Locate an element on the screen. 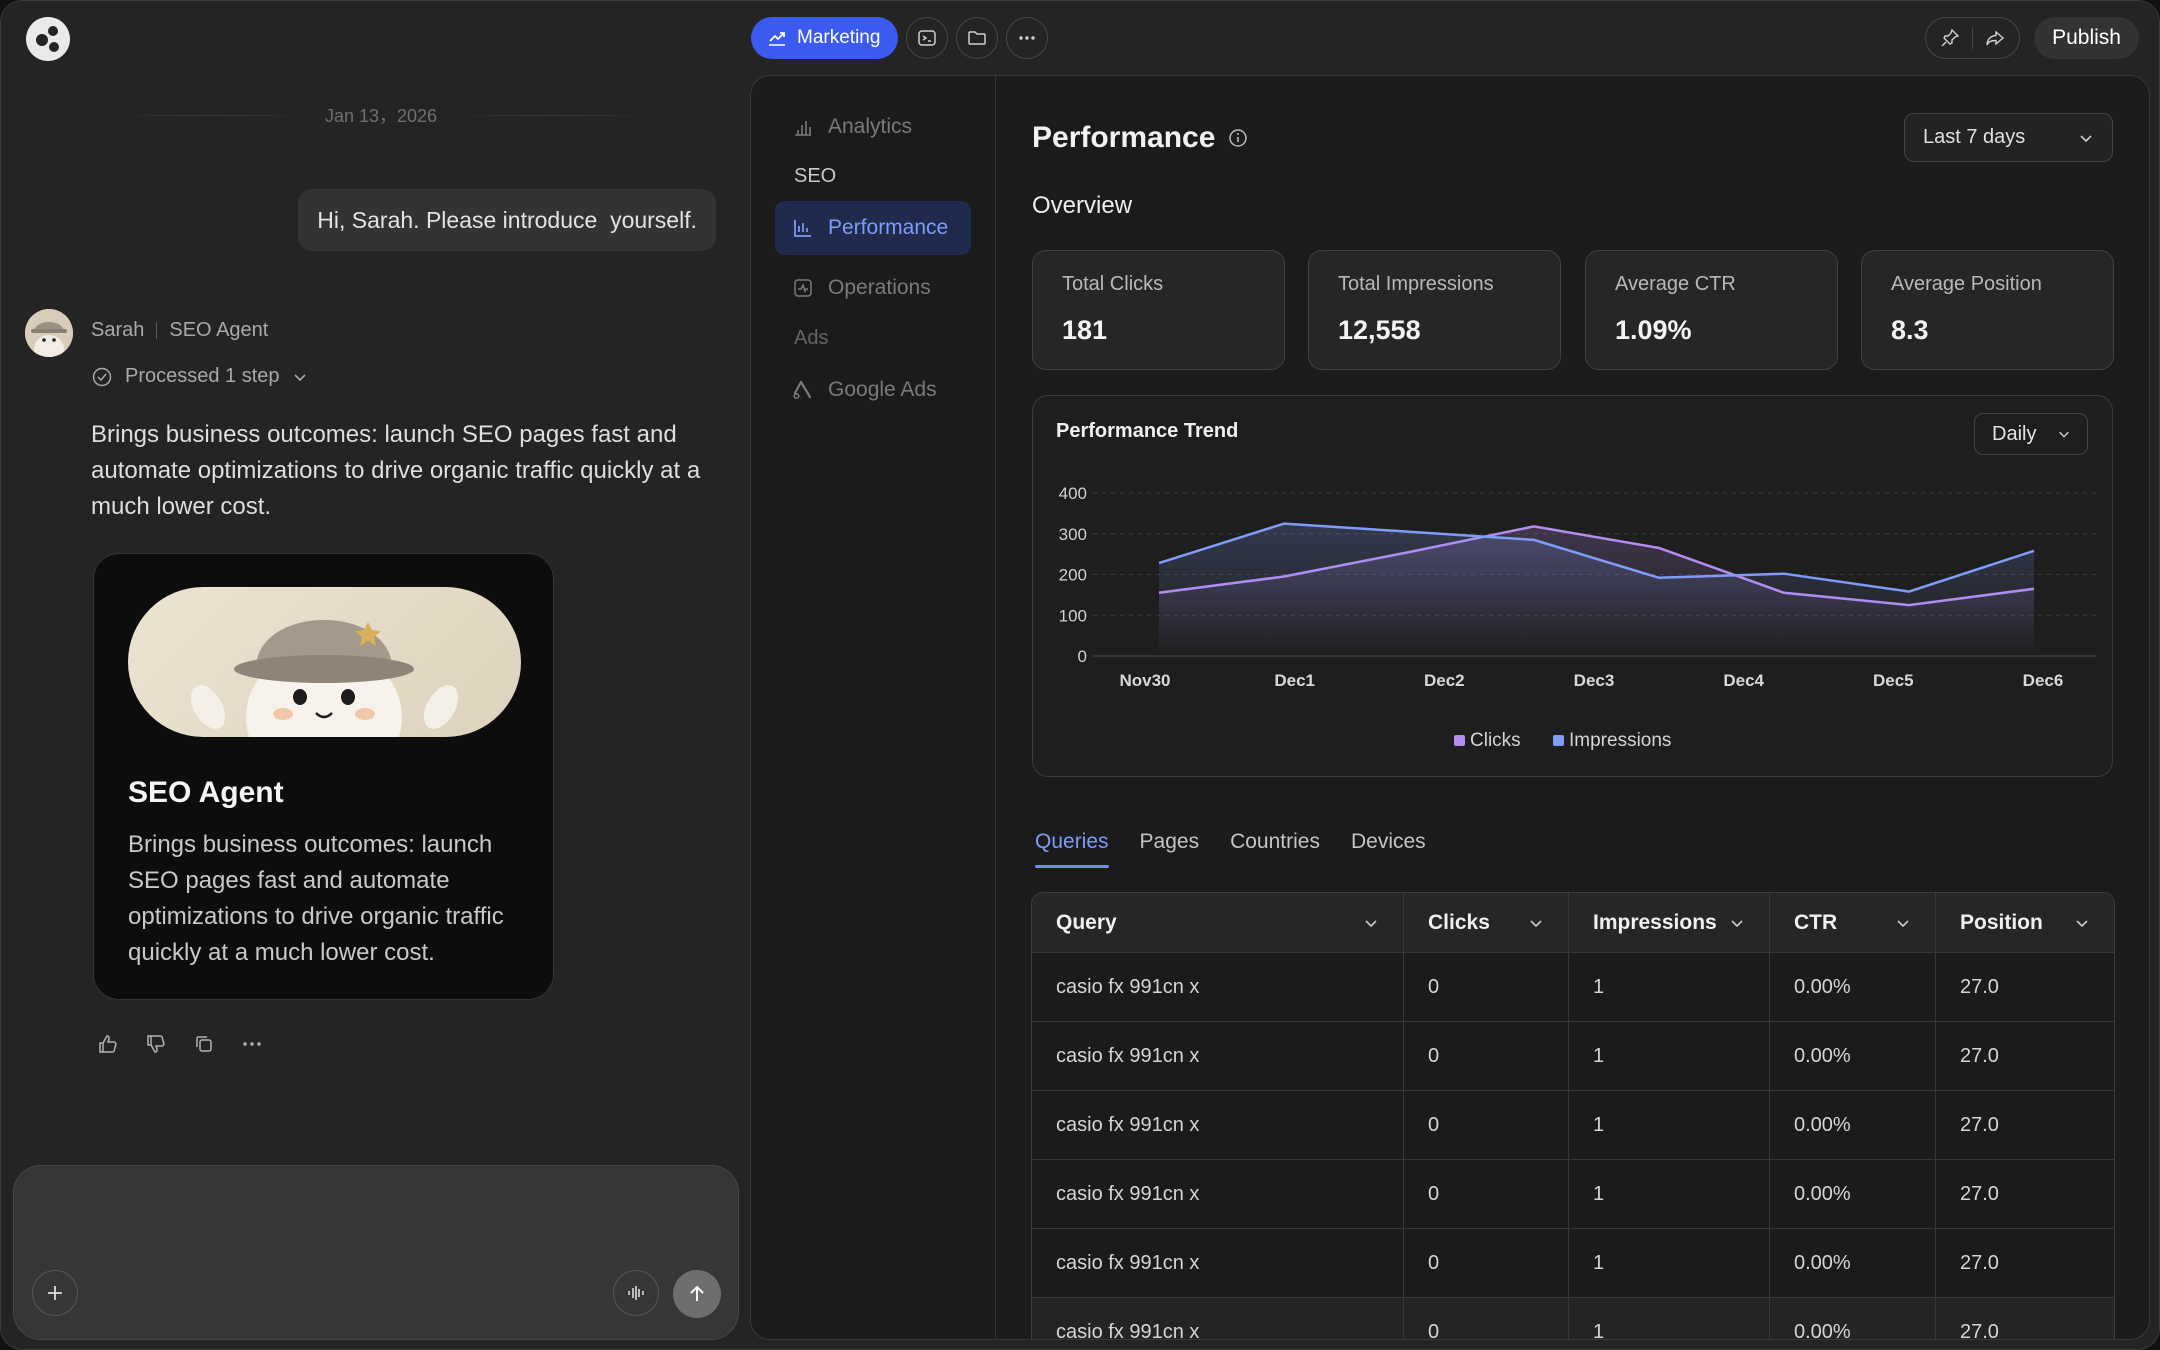 Image resolution: width=2160 pixels, height=1350 pixels. stat-card-average-position: Average Position 8.3 is located at coordinates (1987, 310).